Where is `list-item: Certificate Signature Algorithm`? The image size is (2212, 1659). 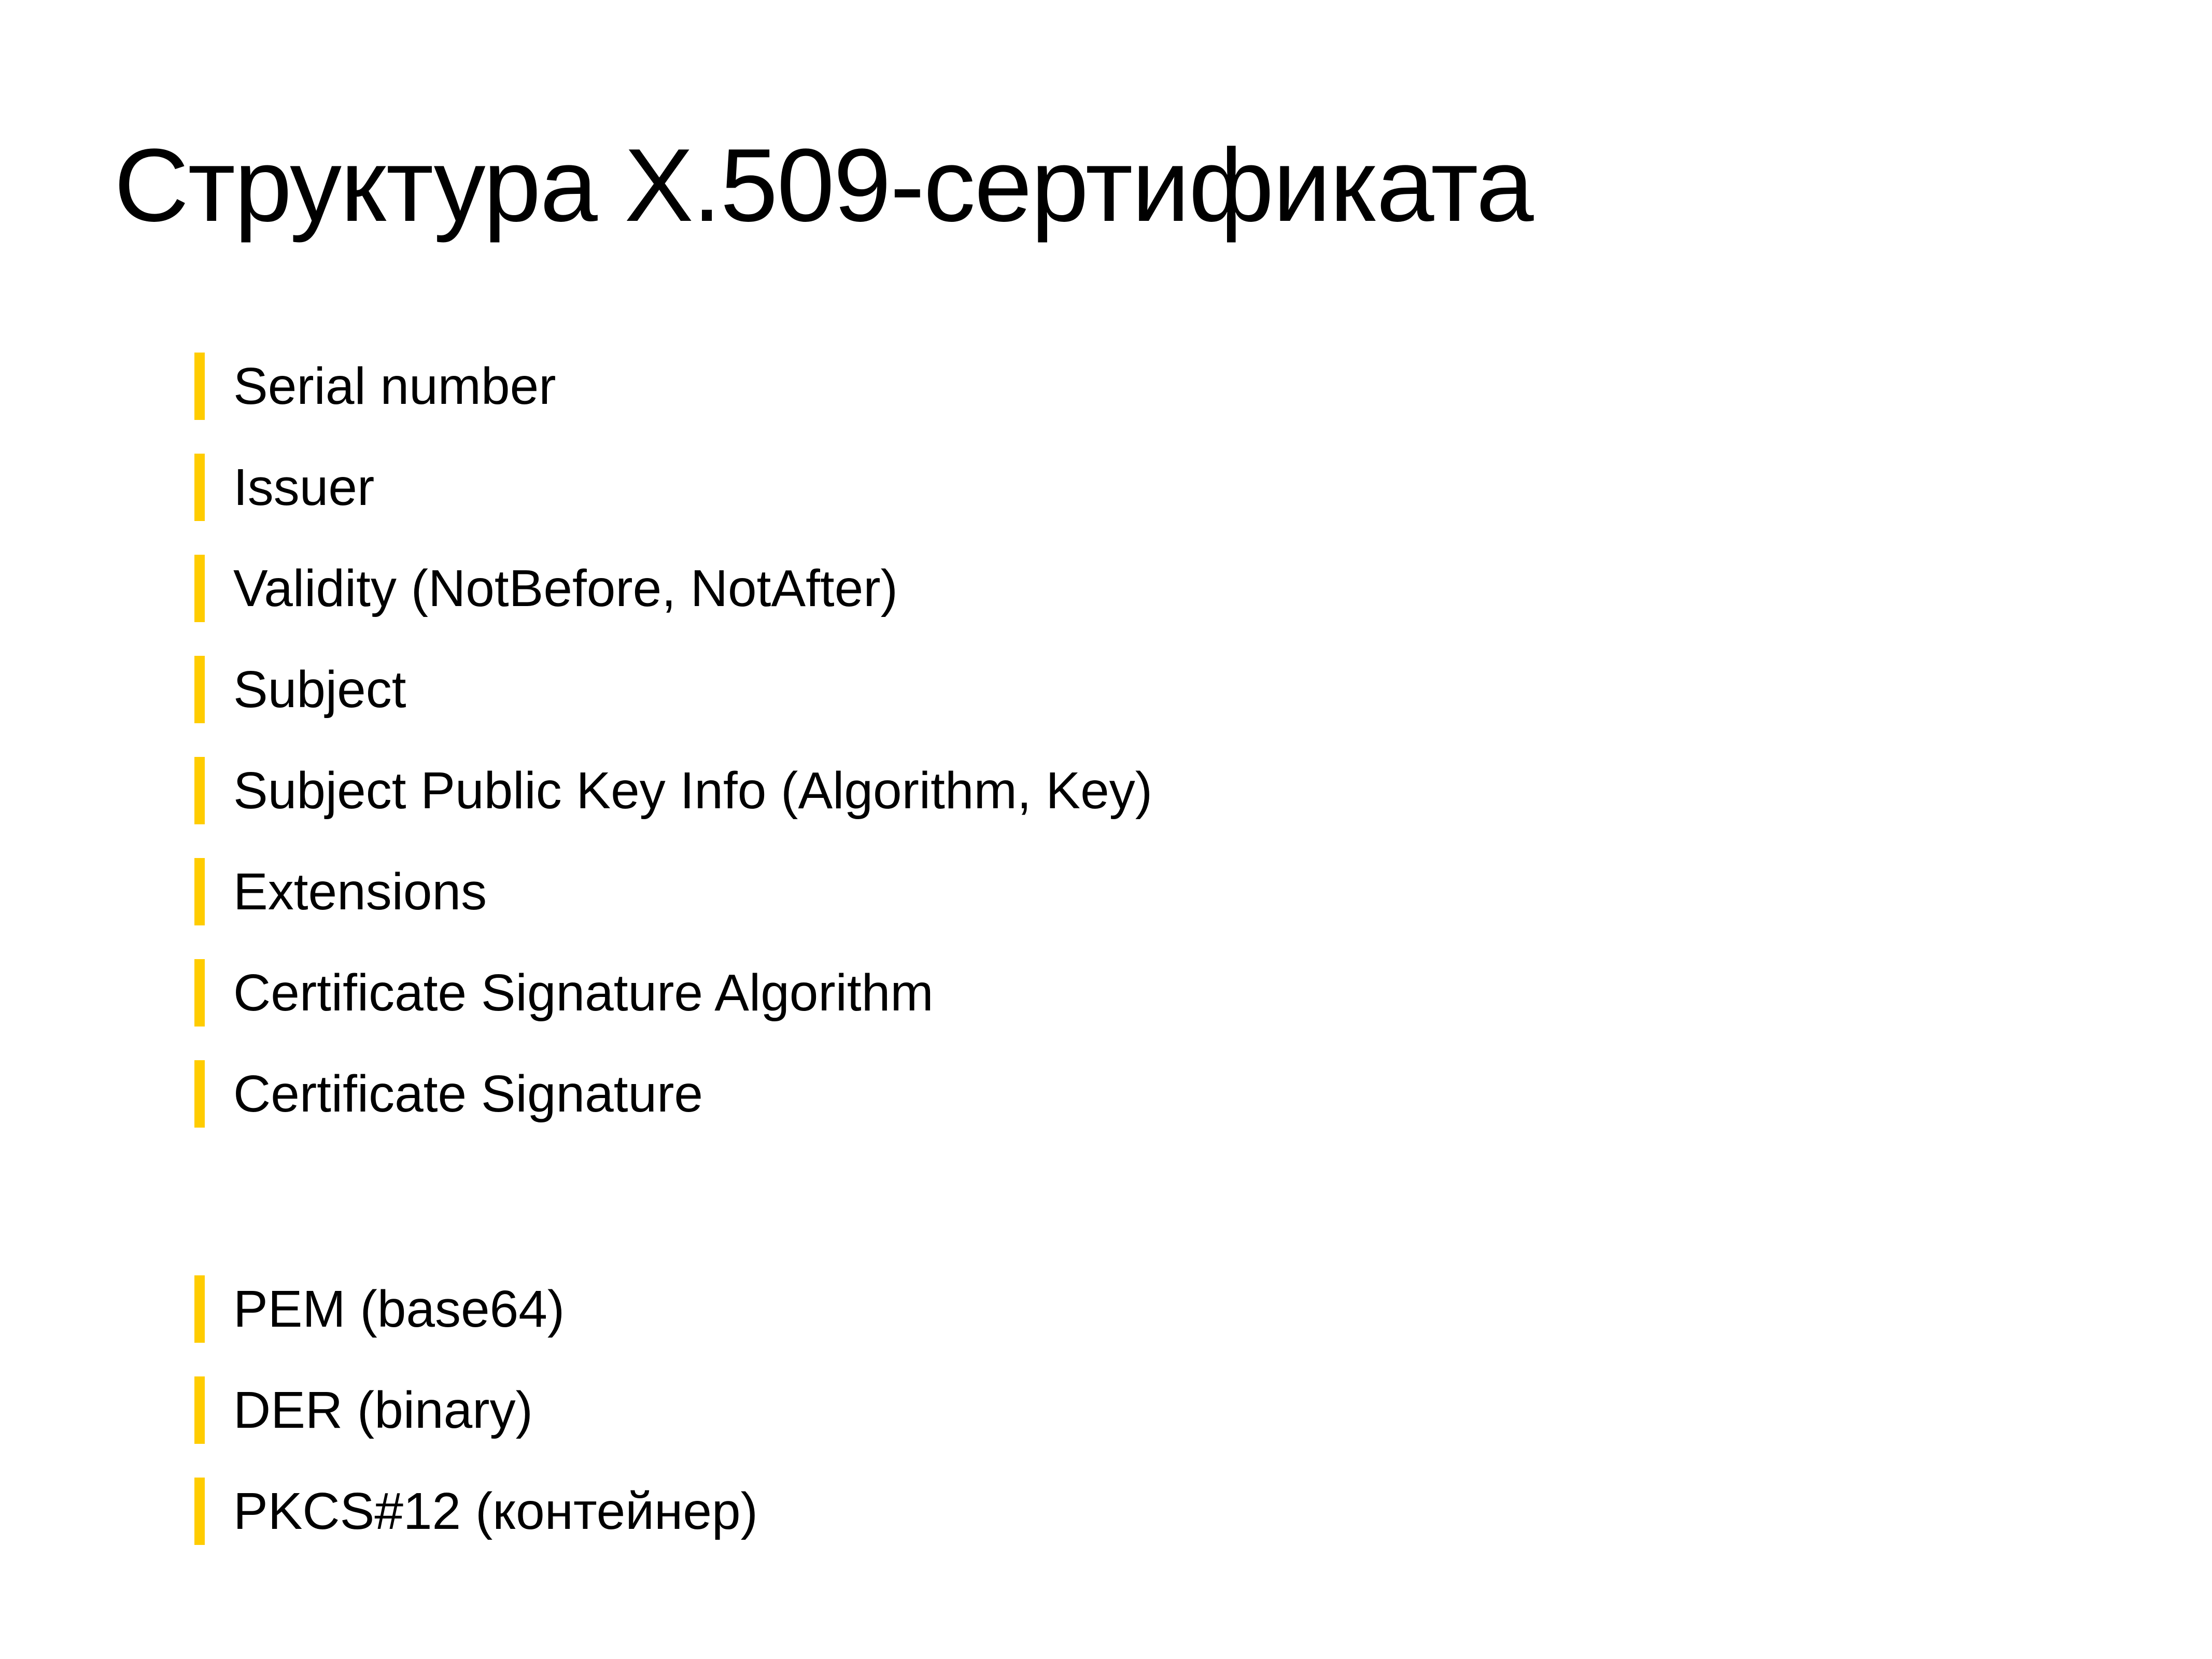
list-item: Certificate Signature Algorithm is located at coordinates (673, 993).